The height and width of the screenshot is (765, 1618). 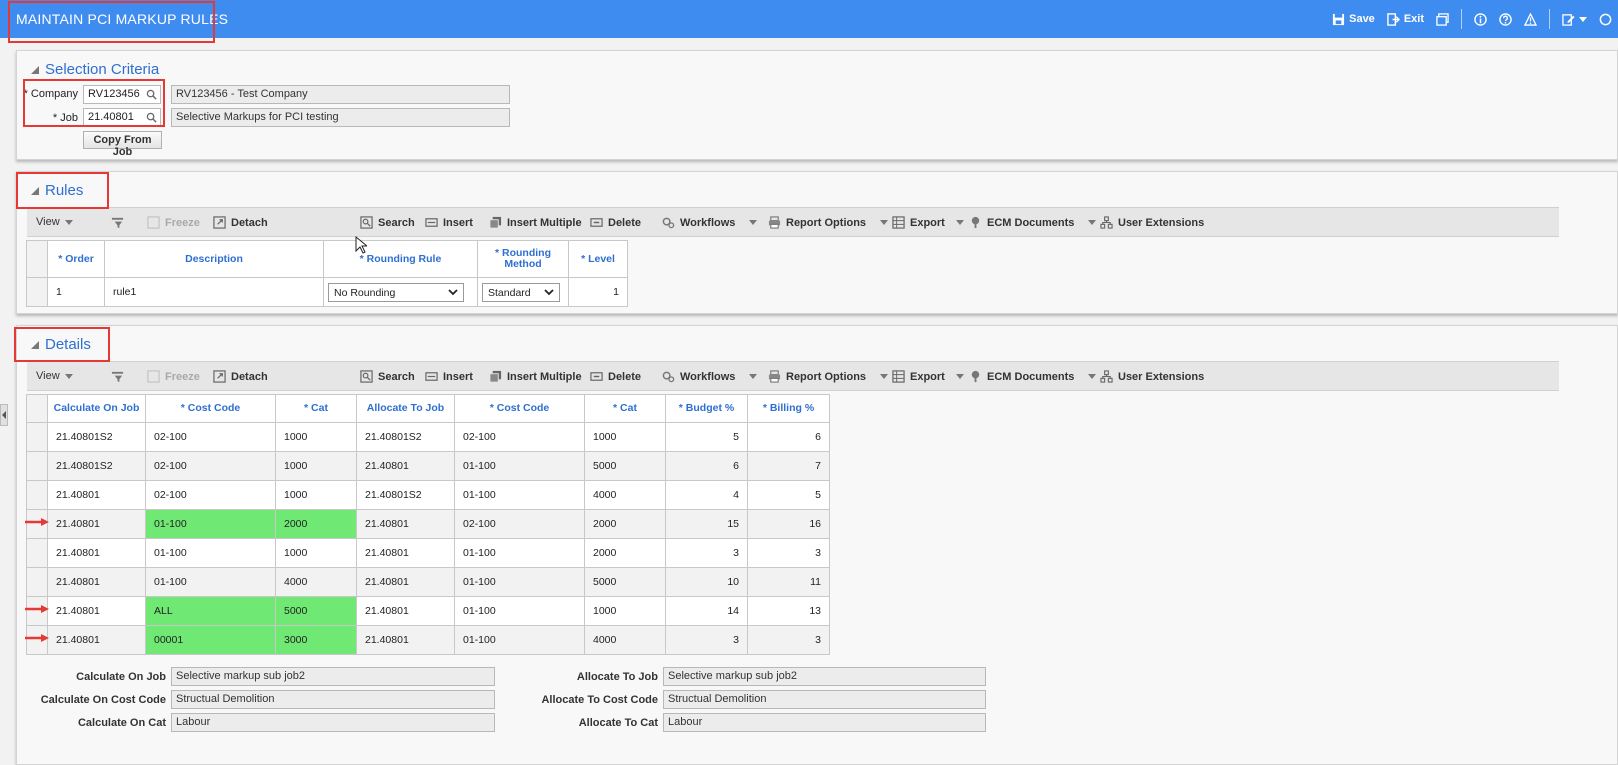 What do you see at coordinates (95, 69) in the screenshot?
I see `selection-criteria-header: Selection Criteria` at bounding box center [95, 69].